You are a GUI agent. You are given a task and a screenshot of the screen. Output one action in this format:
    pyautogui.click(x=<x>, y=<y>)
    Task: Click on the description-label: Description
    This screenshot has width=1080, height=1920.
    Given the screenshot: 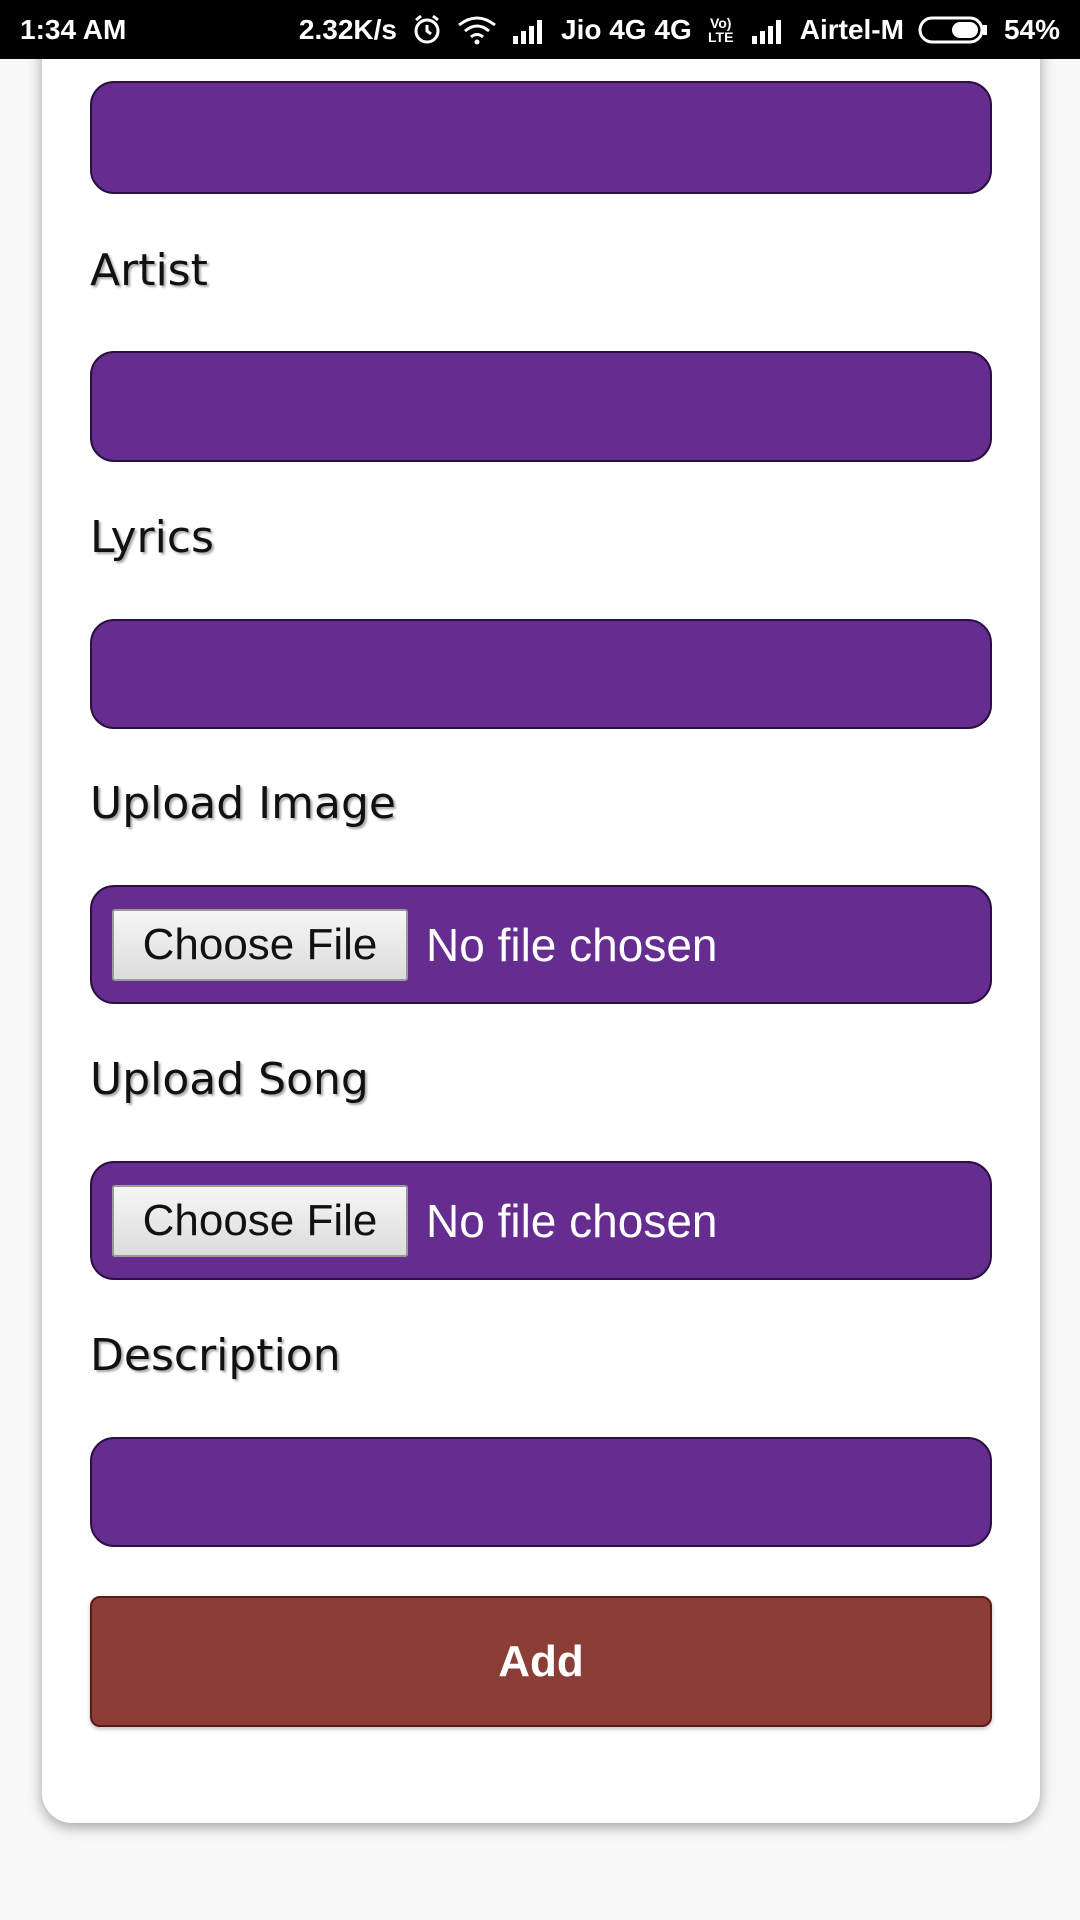 What is the action you would take?
    pyautogui.click(x=215, y=1355)
    